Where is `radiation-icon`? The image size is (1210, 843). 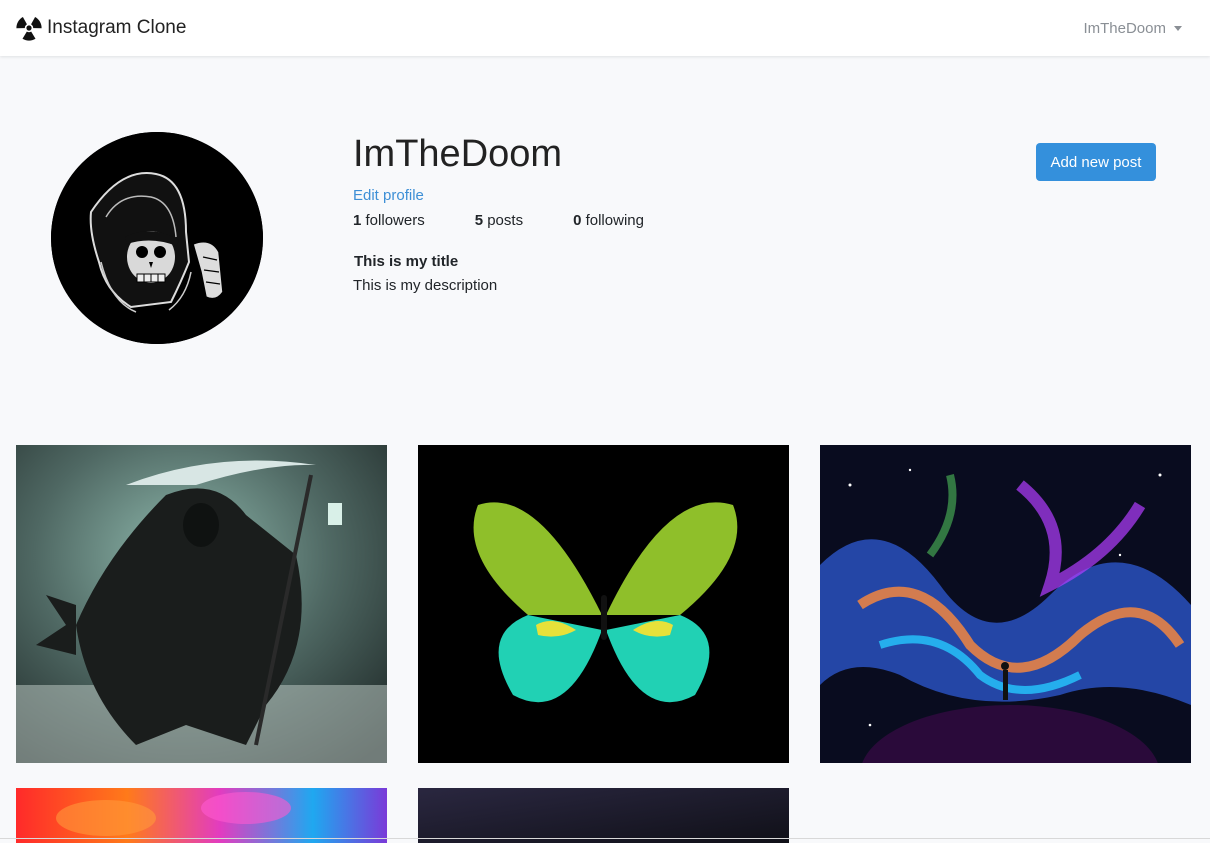 radiation-icon is located at coordinates (29, 28).